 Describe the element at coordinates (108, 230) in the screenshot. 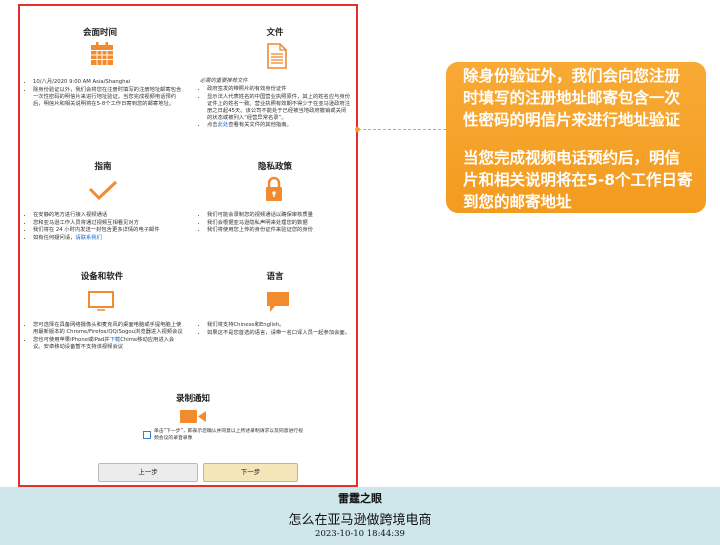

I see `list-item: 我们将在 24 小时内发送一封包含更多详情的电子邮件` at that location.